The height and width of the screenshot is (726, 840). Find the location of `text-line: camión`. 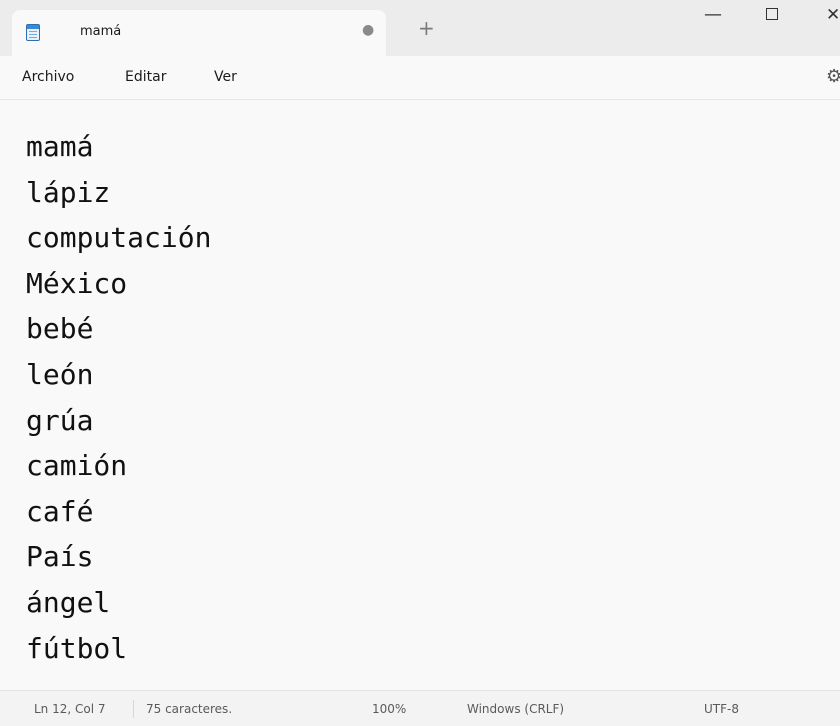

text-line: camión is located at coordinates (77, 466).